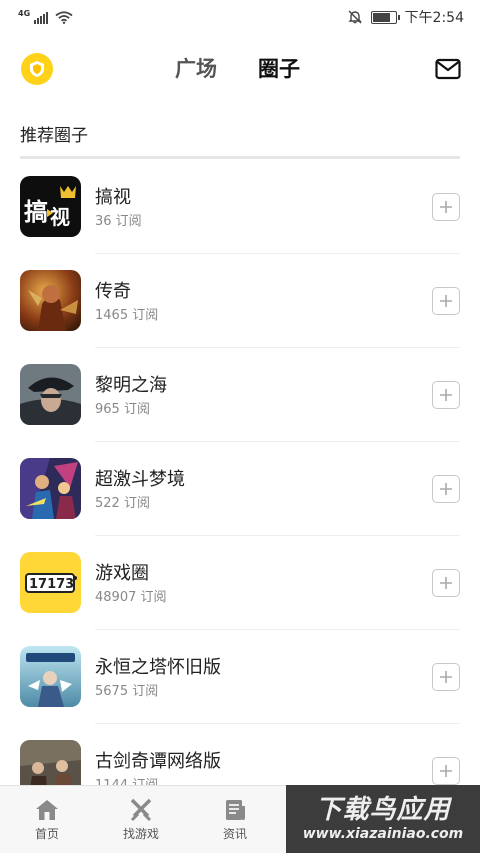 The image size is (480, 853). Describe the element at coordinates (54, 136) in the screenshot. I see `section-title: 推荐圈子` at that location.